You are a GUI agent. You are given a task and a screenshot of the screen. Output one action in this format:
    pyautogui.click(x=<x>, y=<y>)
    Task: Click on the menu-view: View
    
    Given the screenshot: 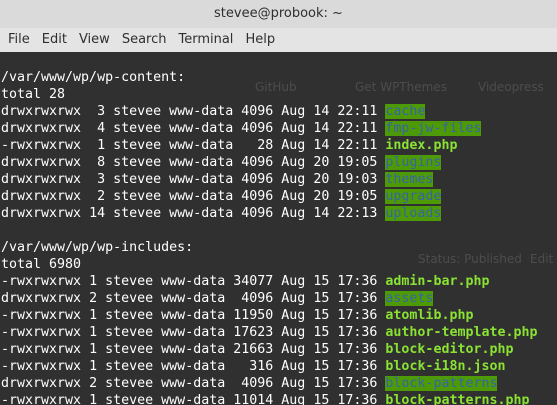 What is the action you would take?
    pyautogui.click(x=94, y=40)
    